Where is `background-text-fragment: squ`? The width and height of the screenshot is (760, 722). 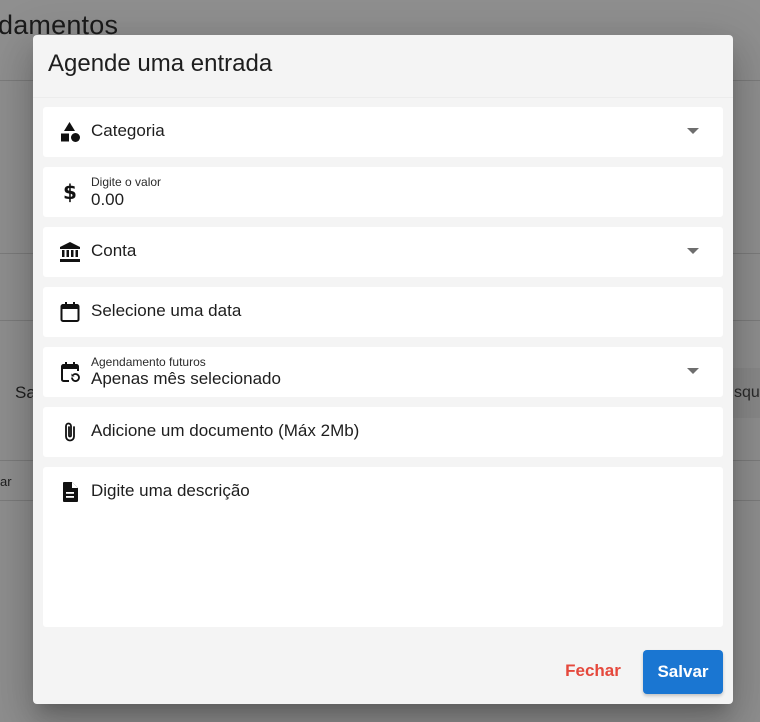
background-text-fragment: squ is located at coordinates (747, 392).